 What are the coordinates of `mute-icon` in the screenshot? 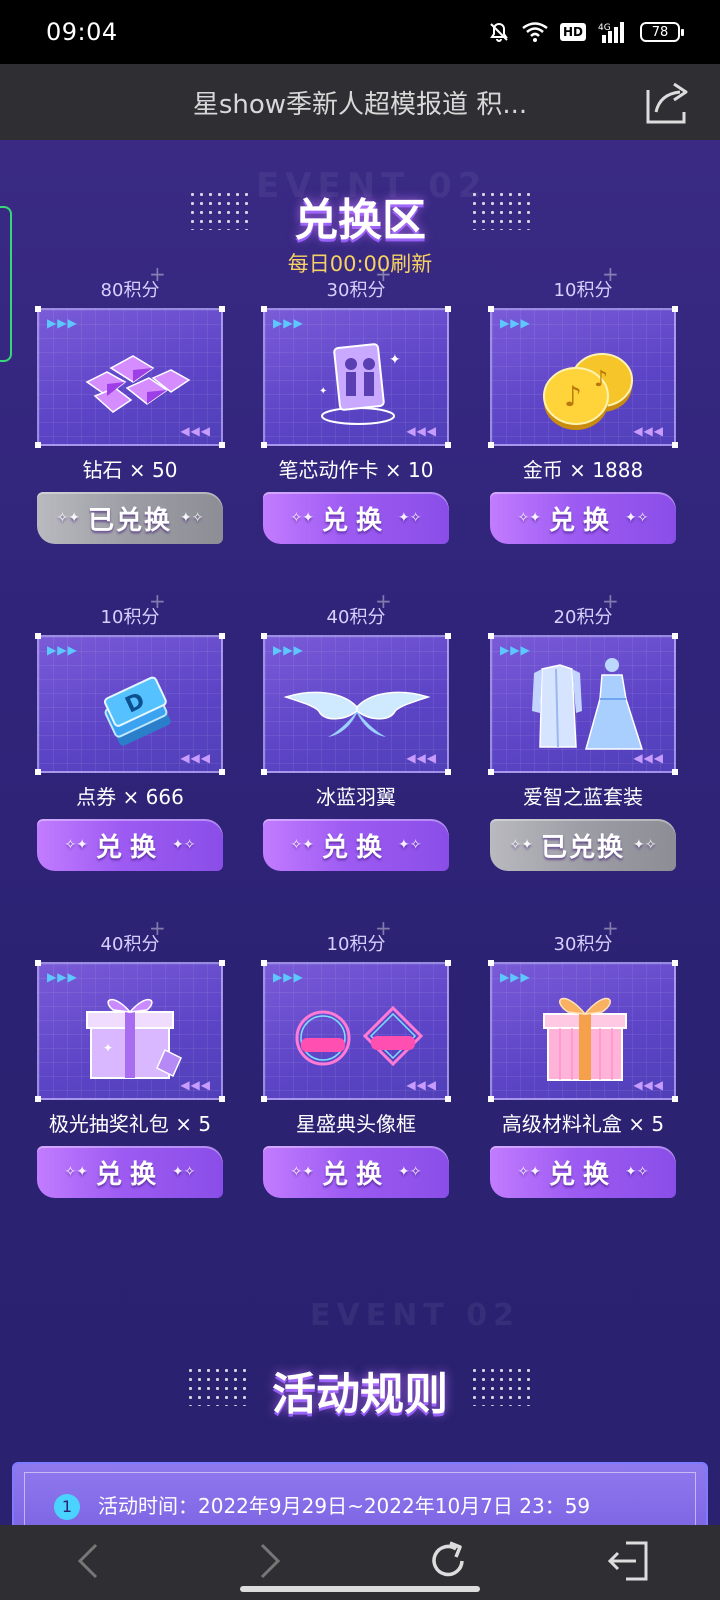 It's located at (499, 32).